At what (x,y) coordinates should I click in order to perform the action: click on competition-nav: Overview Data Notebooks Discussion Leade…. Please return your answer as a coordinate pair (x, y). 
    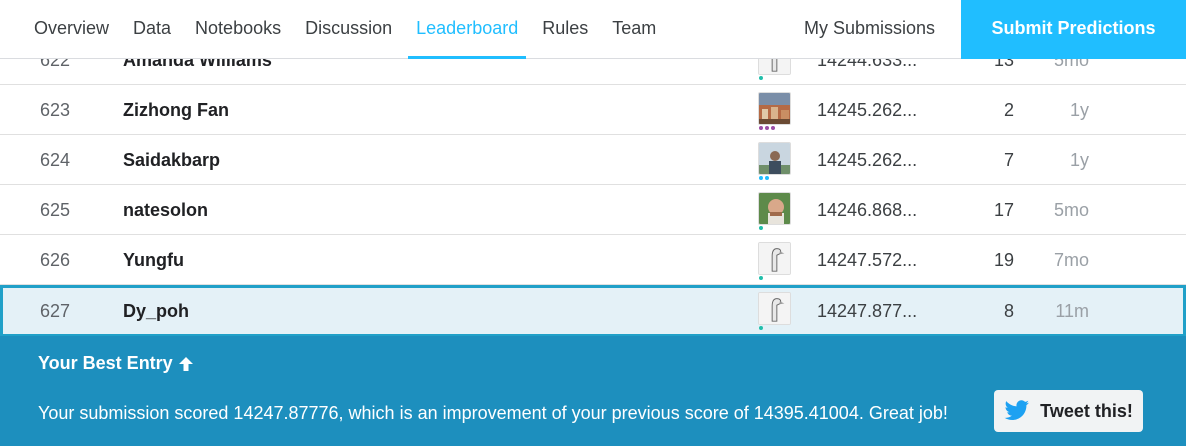
    Looking at the image, I should click on (593, 29).